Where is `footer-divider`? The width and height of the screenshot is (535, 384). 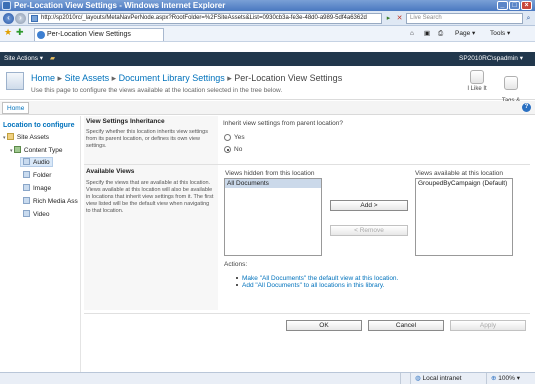
footer-divider is located at coordinates (307, 313).